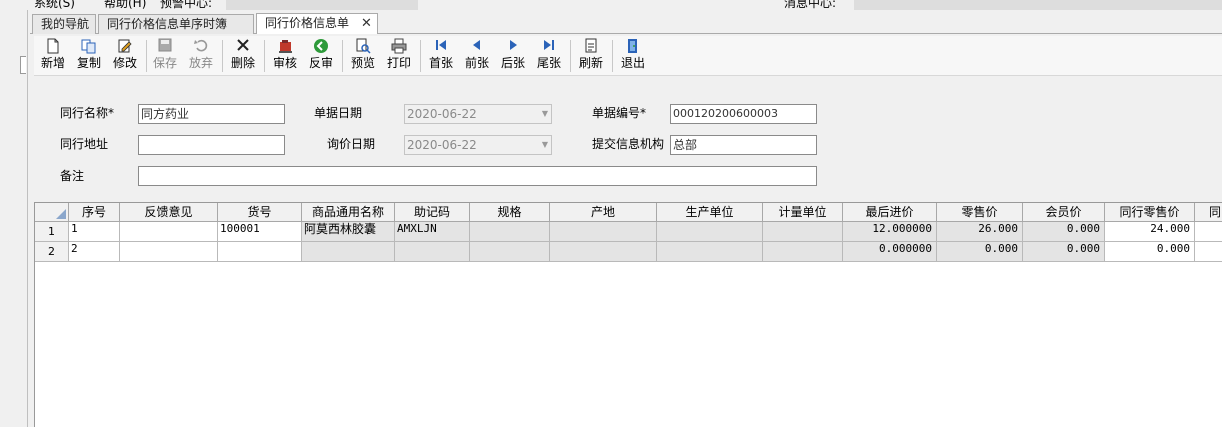  Describe the element at coordinates (890, 212) in the screenshot. I see `col-header-last-price: 最后进价` at that location.